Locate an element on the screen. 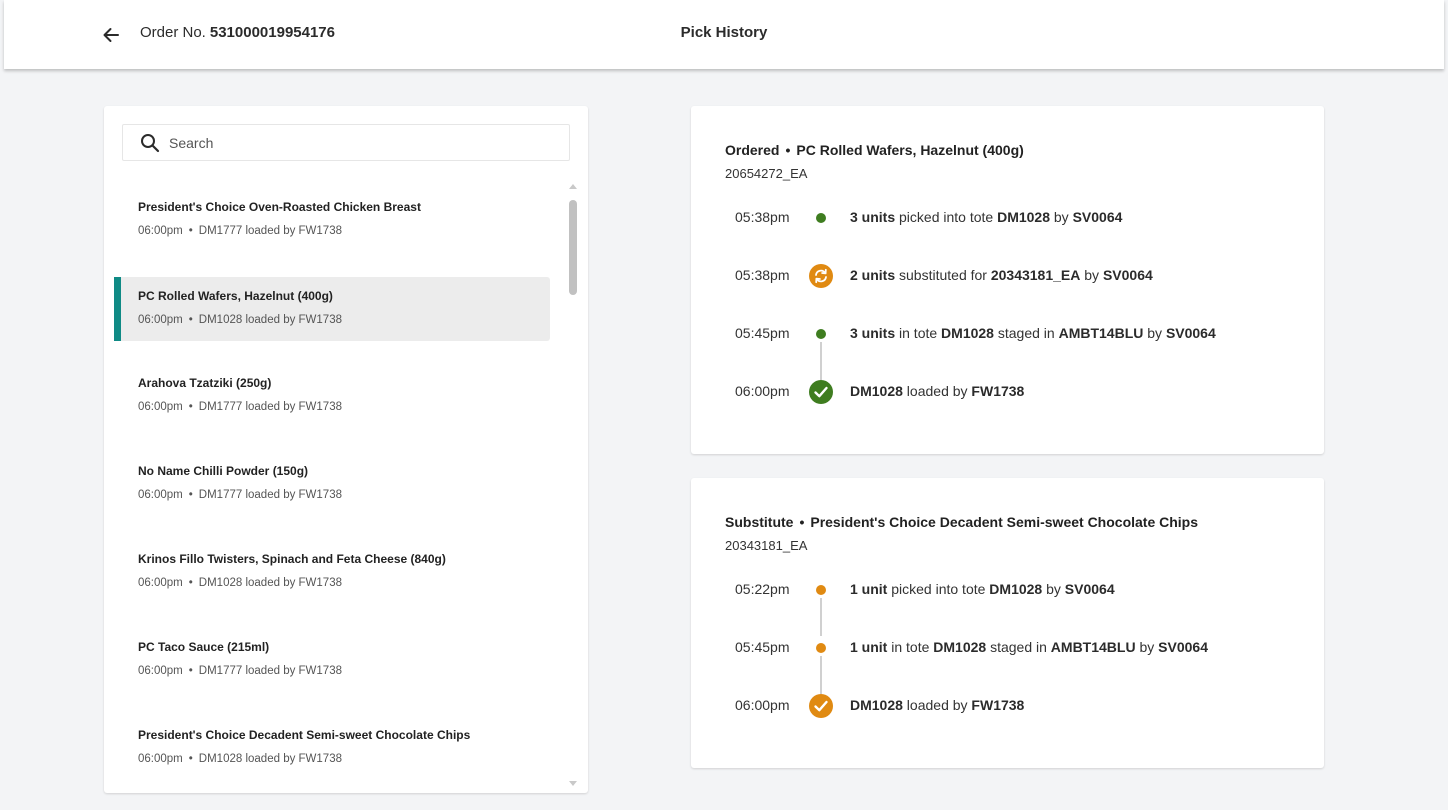  search-input is located at coordinates (364, 142).